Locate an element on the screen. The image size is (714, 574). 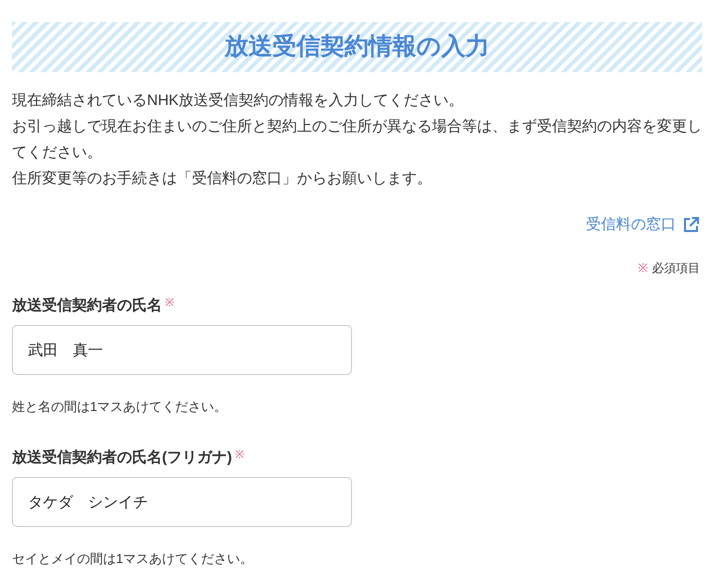
text-field: タケダ シンイチ is located at coordinates (182, 502).